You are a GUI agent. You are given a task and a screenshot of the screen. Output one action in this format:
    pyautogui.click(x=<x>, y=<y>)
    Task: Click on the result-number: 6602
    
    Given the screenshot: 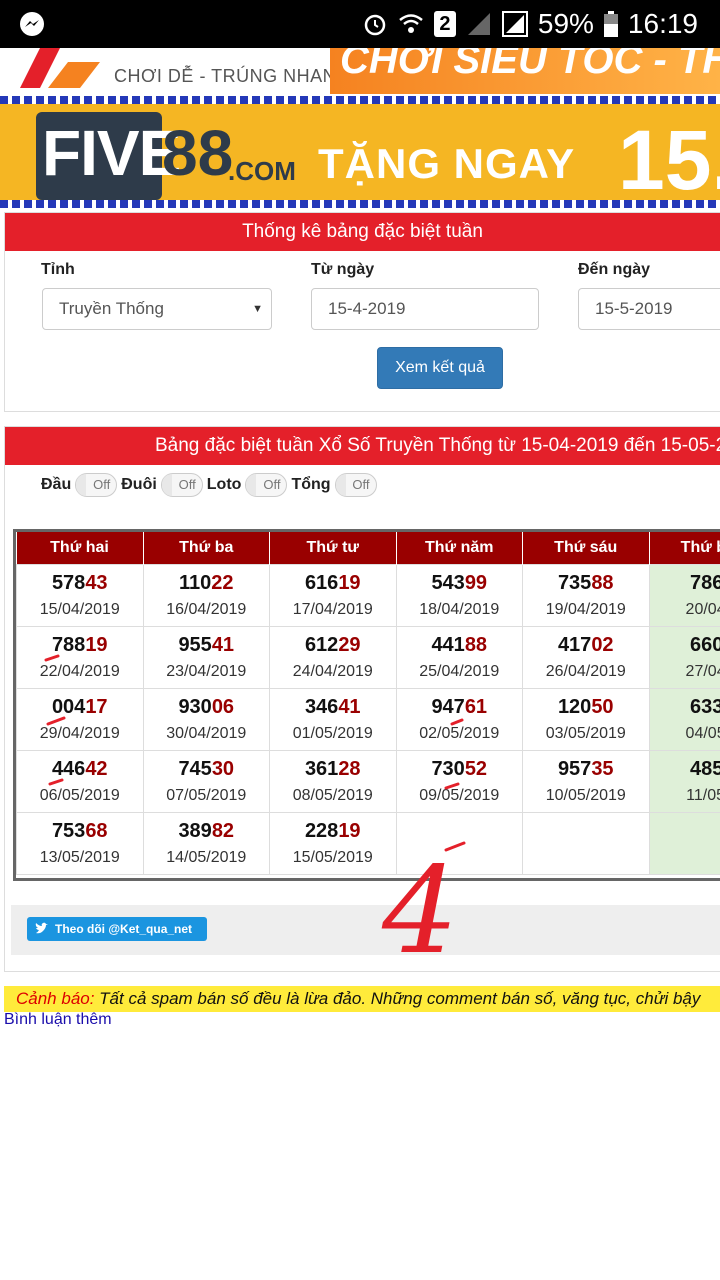 What is the action you would take?
    pyautogui.click(x=685, y=645)
    